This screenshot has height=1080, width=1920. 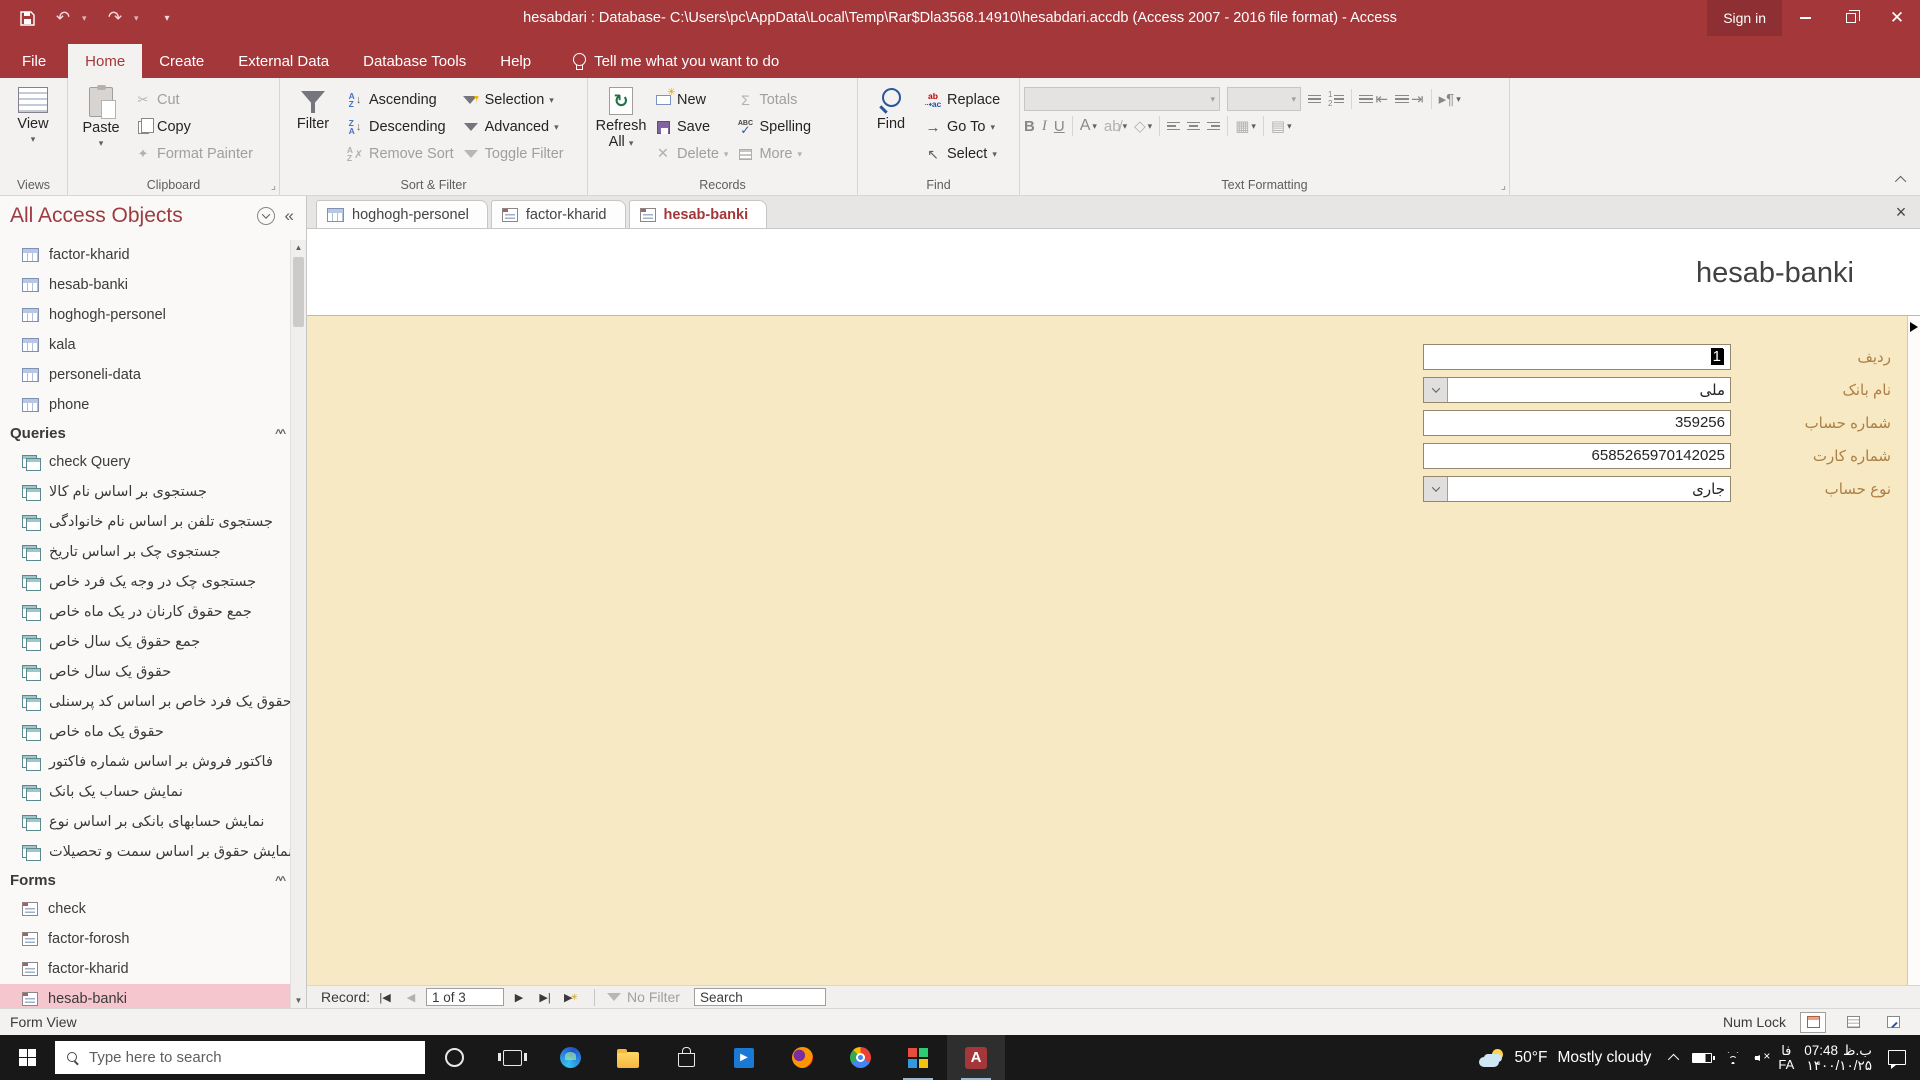 What do you see at coordinates (1194, 126) in the screenshot?
I see `align-center-icon` at bounding box center [1194, 126].